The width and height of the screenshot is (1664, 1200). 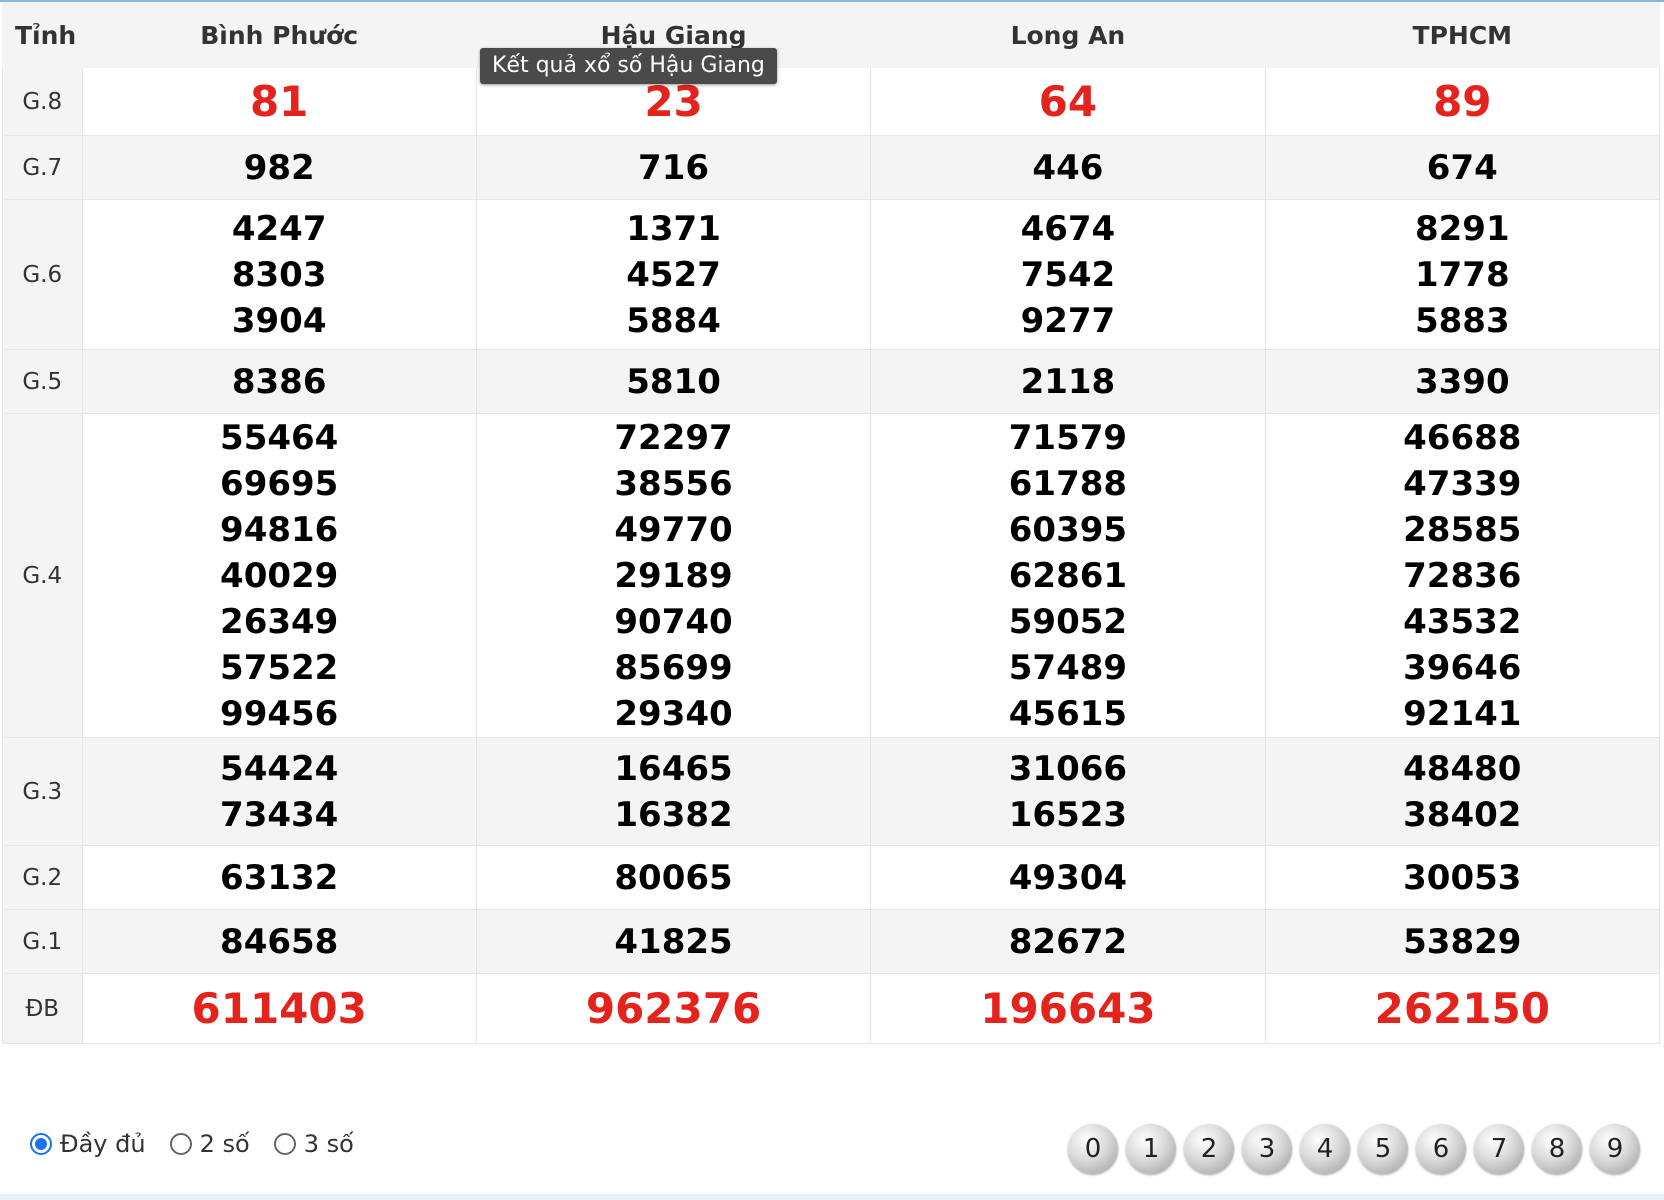 I want to click on result-number: 99456, so click(x=279, y=713).